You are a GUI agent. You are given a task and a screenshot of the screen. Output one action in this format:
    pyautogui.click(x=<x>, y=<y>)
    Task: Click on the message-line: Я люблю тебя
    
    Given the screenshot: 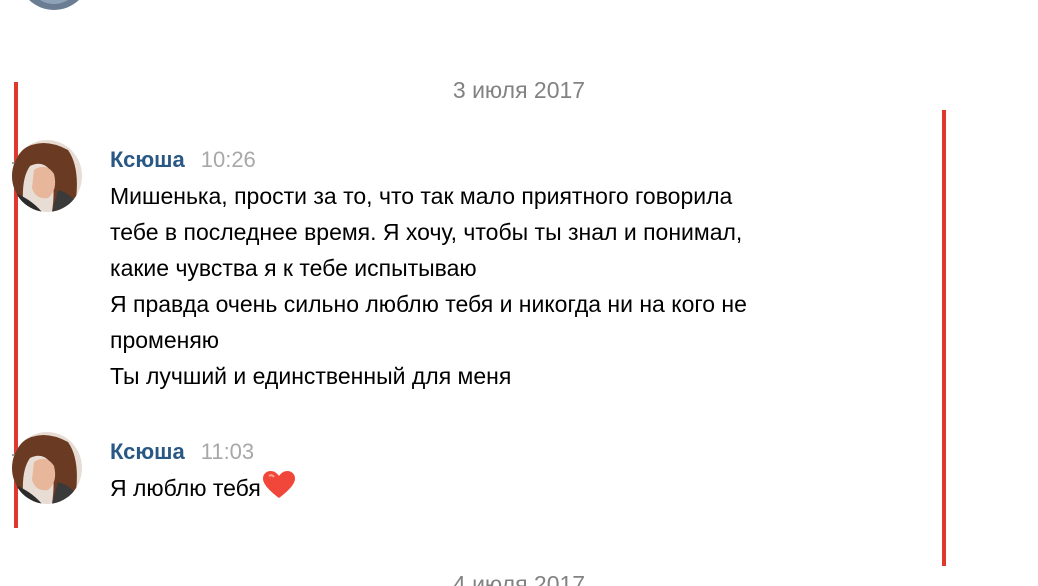 What is the action you would take?
    pyautogui.click(x=202, y=489)
    